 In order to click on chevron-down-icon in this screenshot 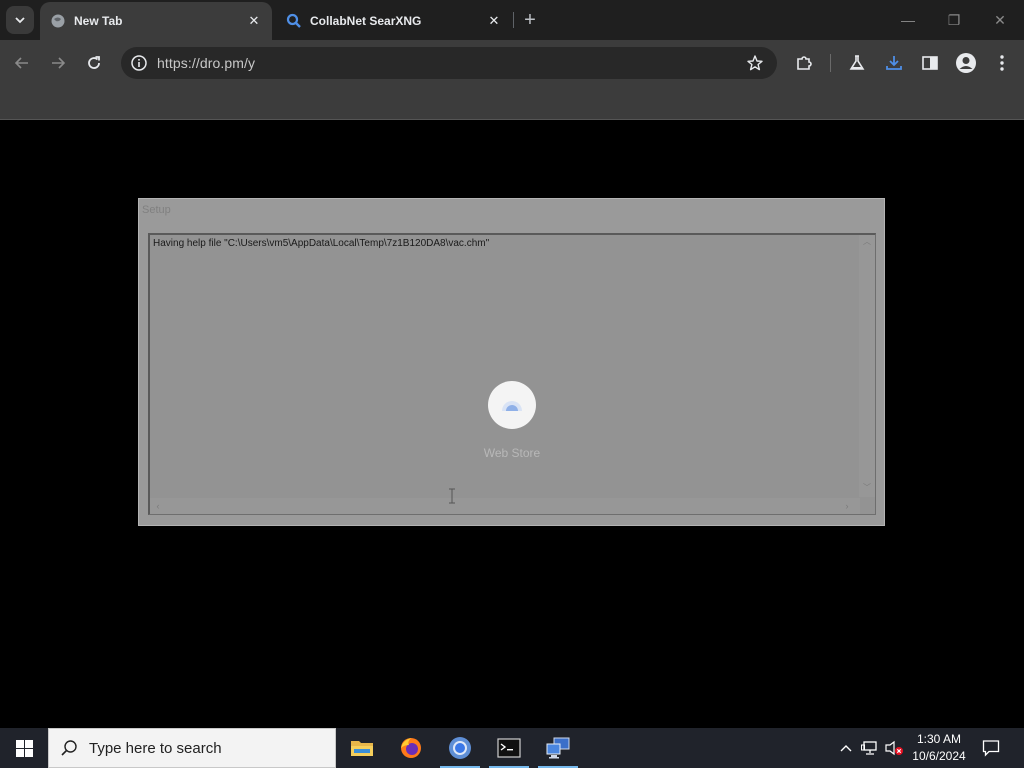, I will do `click(20, 20)`.